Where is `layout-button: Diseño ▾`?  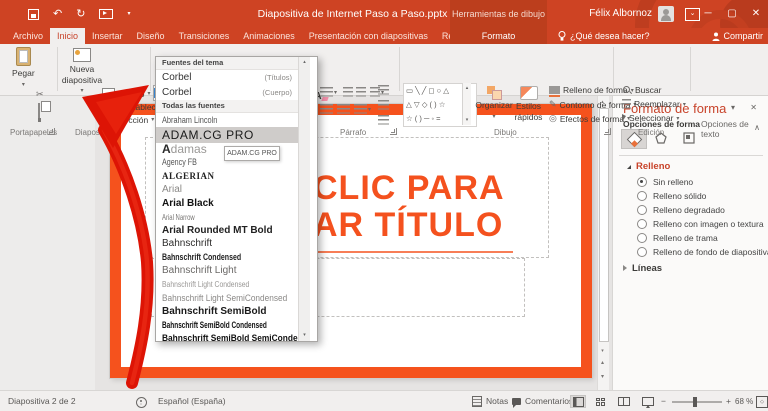 layout-button: Diseño ▾ is located at coordinates (126, 93).